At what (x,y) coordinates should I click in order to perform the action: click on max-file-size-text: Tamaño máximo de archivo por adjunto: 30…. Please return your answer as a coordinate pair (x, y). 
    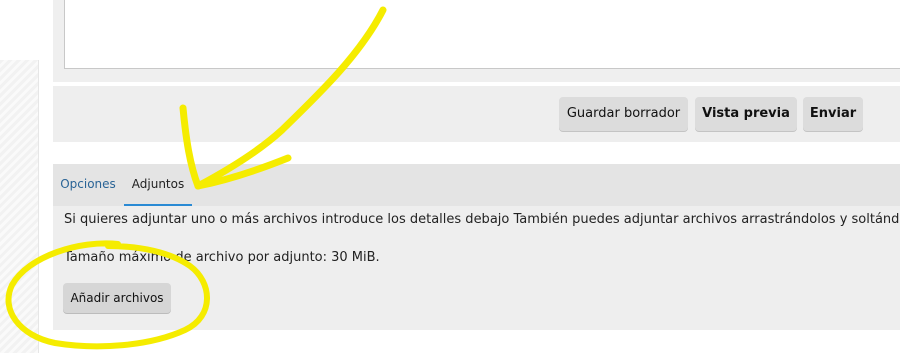
    Looking at the image, I should click on (222, 257).